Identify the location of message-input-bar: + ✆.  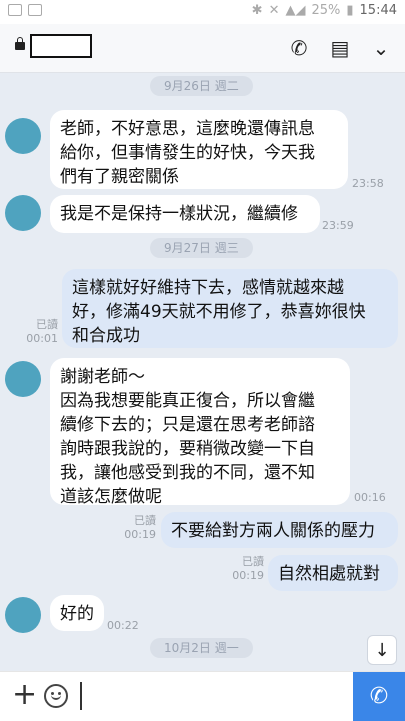
(202, 696).